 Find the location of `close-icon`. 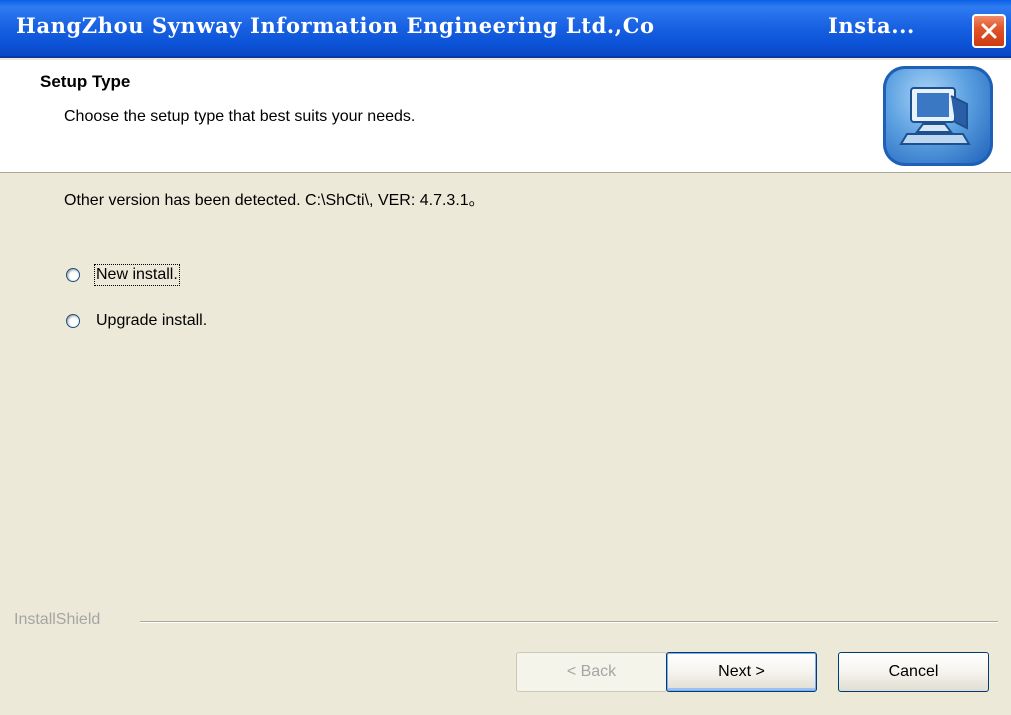

close-icon is located at coordinates (989, 31).